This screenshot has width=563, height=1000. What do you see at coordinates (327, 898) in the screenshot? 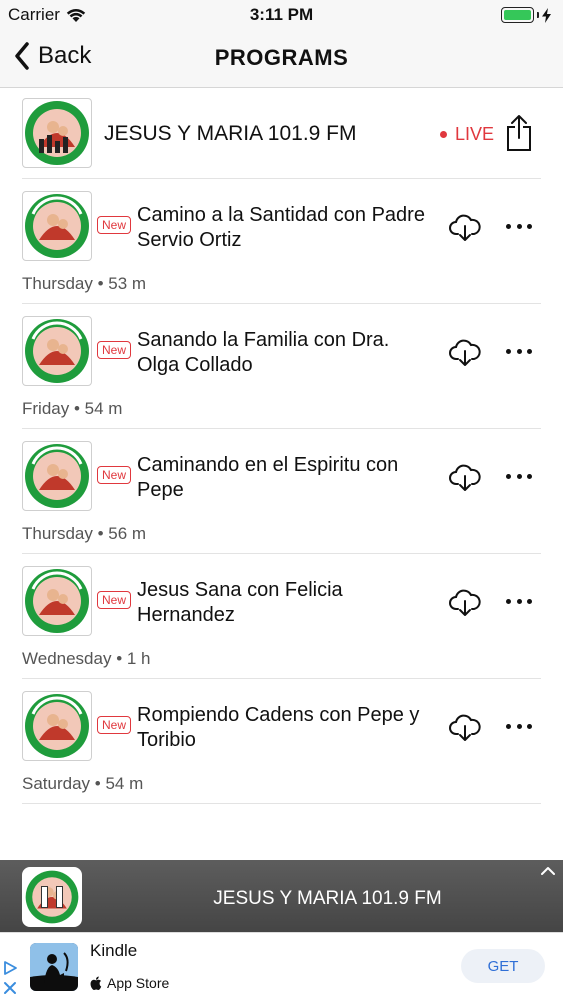
I see `player-title: JESUS Y MARIA 101.9 FM` at bounding box center [327, 898].